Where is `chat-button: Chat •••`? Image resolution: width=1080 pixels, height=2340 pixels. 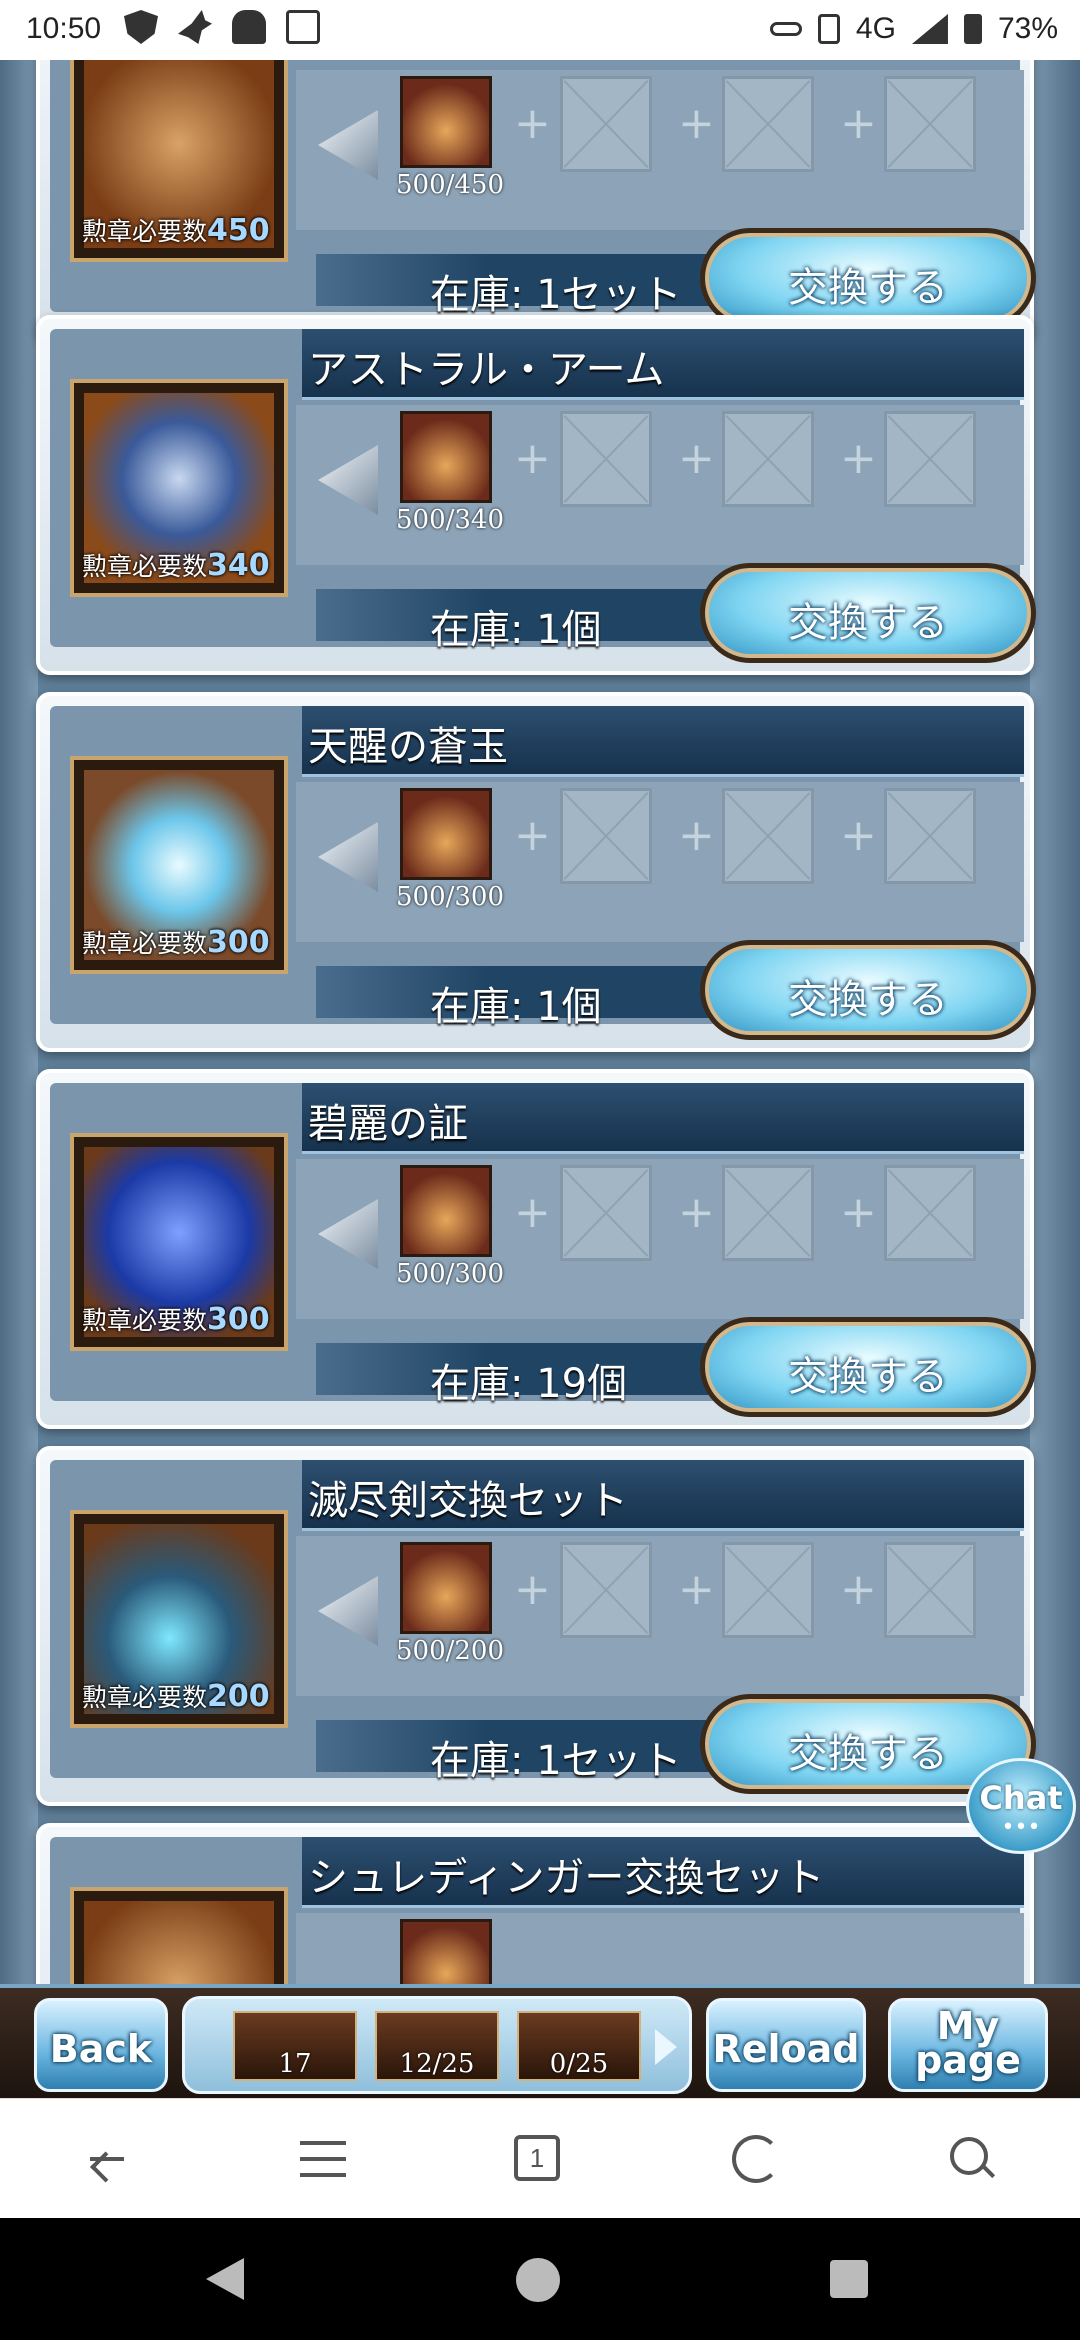 chat-button: Chat ••• is located at coordinates (1021, 1806).